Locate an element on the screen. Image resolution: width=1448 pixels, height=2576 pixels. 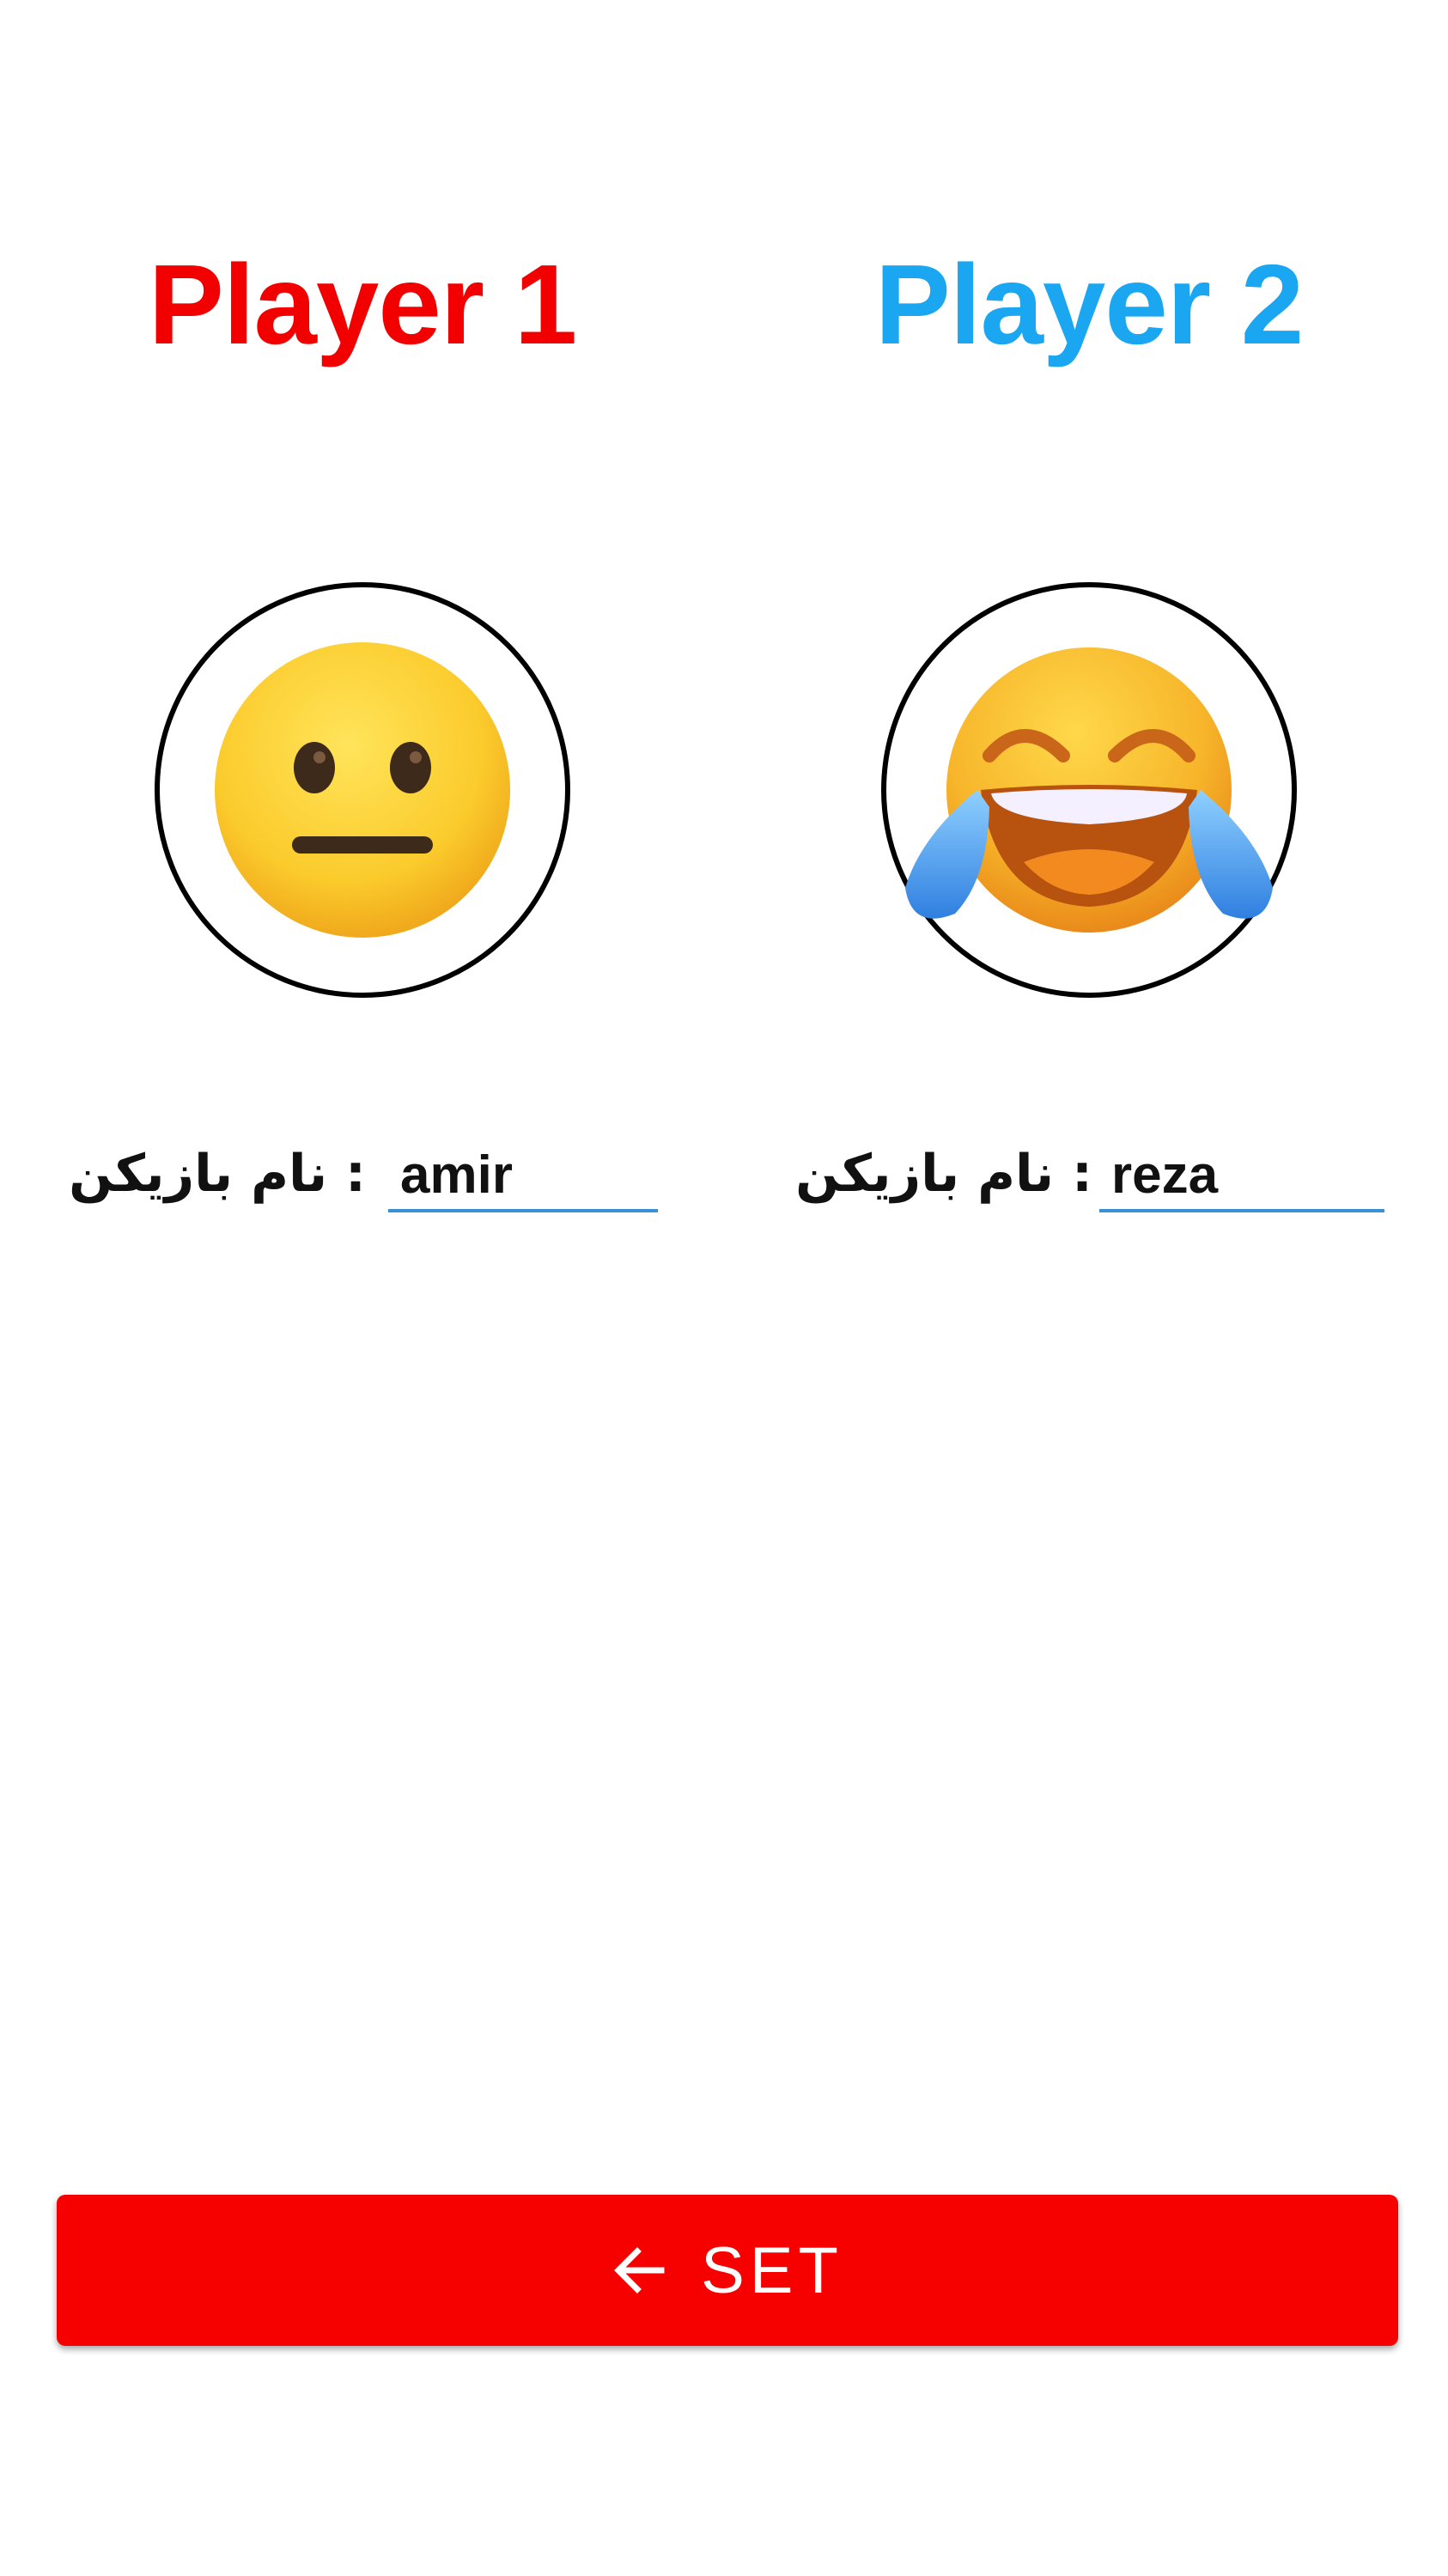
set-button: SET is located at coordinates (727, 2270).